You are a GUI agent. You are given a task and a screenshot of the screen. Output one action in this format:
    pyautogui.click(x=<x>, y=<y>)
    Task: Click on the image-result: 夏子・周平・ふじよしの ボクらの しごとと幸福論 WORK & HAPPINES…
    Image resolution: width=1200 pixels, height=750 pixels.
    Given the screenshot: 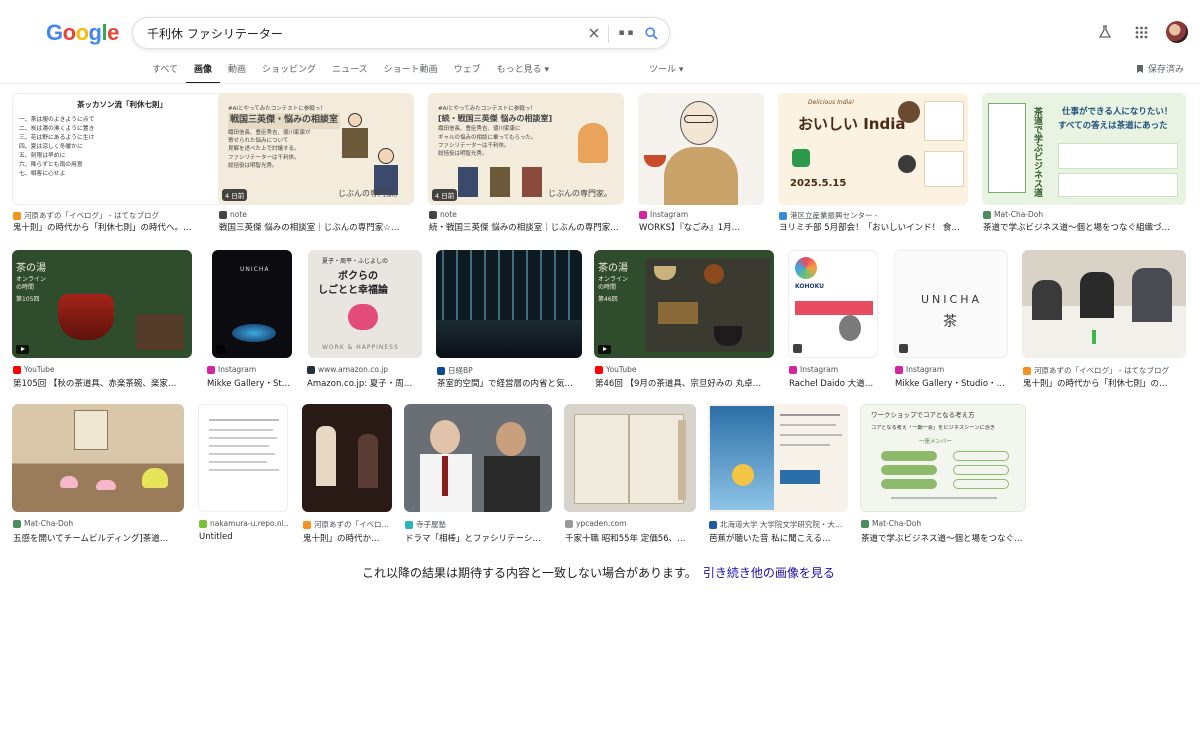 What is the action you would take?
    pyautogui.click(x=364, y=320)
    